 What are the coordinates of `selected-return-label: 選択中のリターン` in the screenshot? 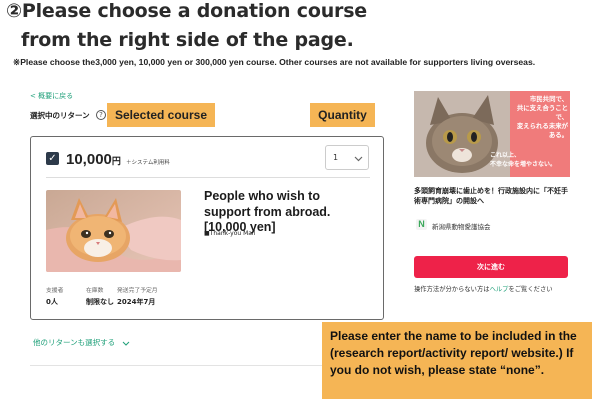 It's located at (60, 115).